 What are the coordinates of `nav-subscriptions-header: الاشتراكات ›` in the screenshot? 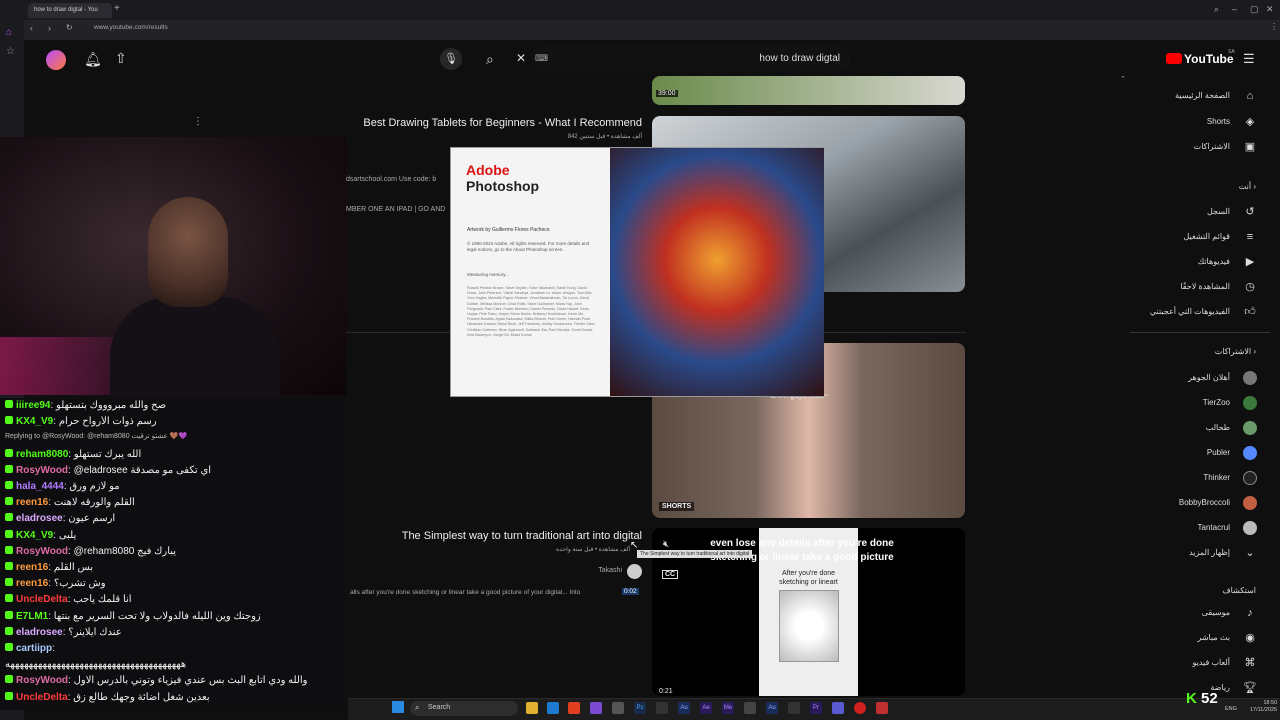 It's located at (1235, 351).